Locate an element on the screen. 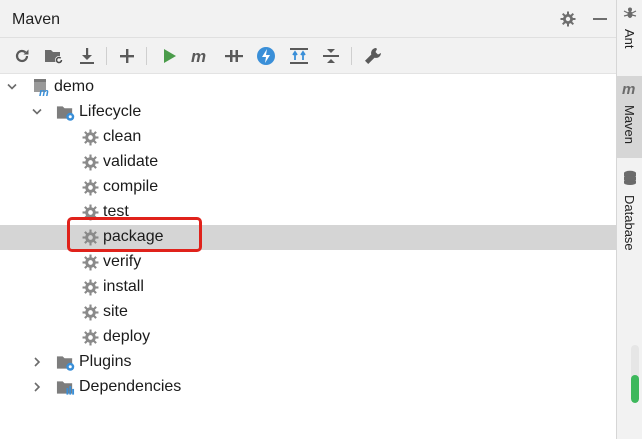  goal-label: install is located at coordinates (123, 286).